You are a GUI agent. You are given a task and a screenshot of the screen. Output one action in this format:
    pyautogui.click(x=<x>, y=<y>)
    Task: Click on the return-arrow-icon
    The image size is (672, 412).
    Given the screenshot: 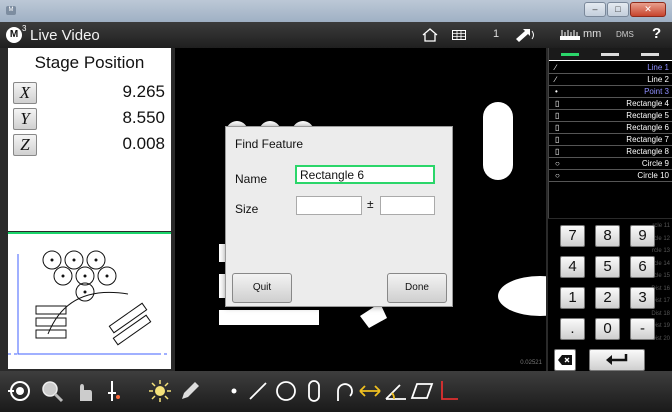 What is the action you would take?
    pyautogui.click(x=525, y=35)
    